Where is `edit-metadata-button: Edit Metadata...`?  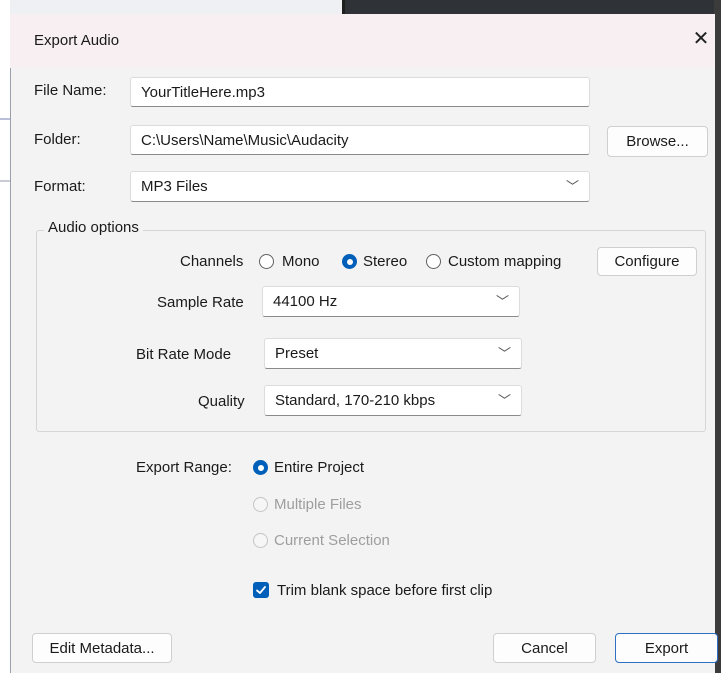
edit-metadata-button: Edit Metadata... is located at coordinates (102, 648).